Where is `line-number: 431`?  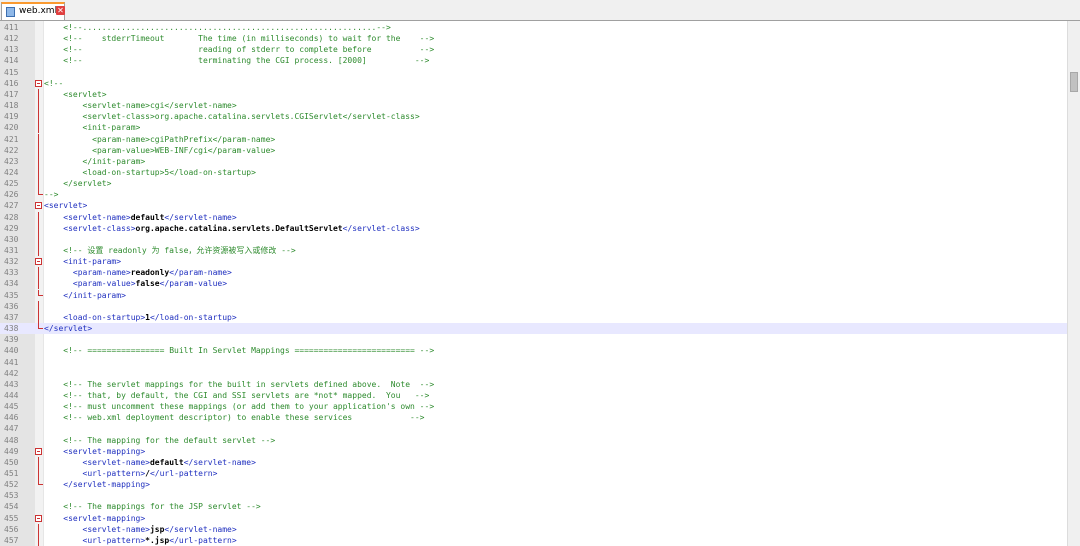
line-number: 431 is located at coordinates (11, 250).